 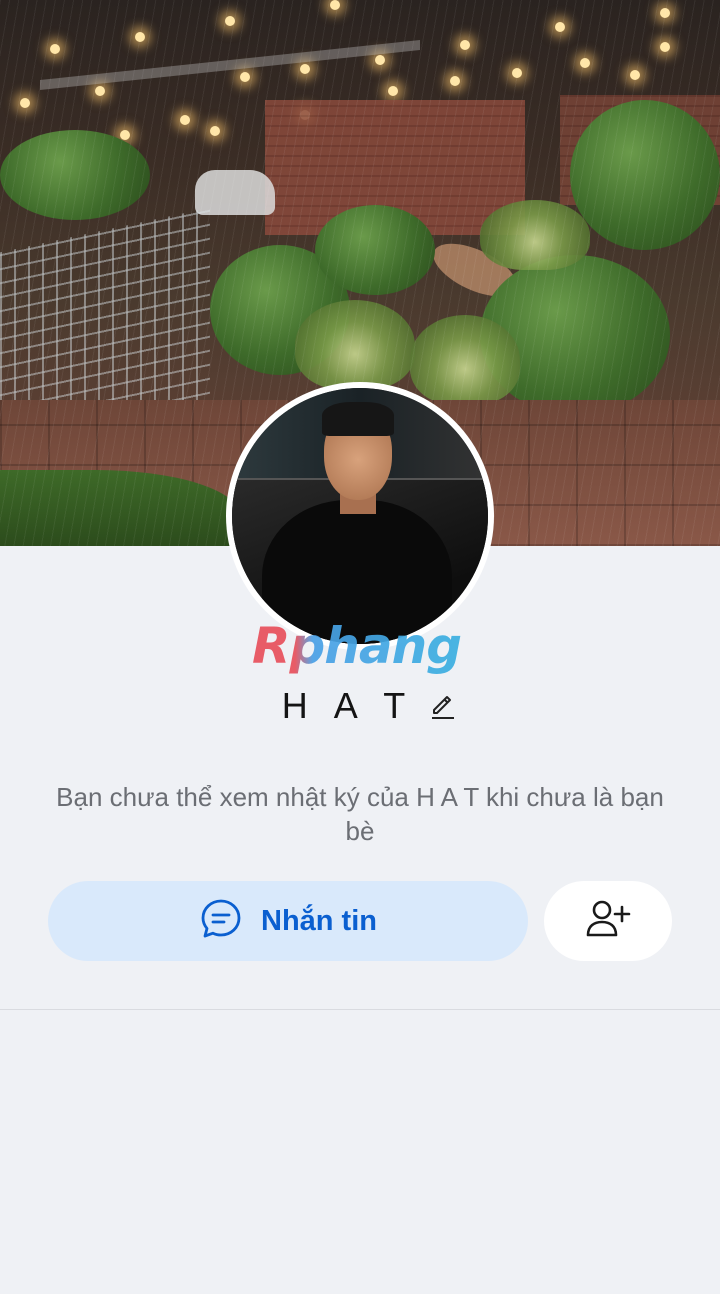 What do you see at coordinates (319, 920) in the screenshot?
I see `send-message-label: Nhắn tin` at bounding box center [319, 920].